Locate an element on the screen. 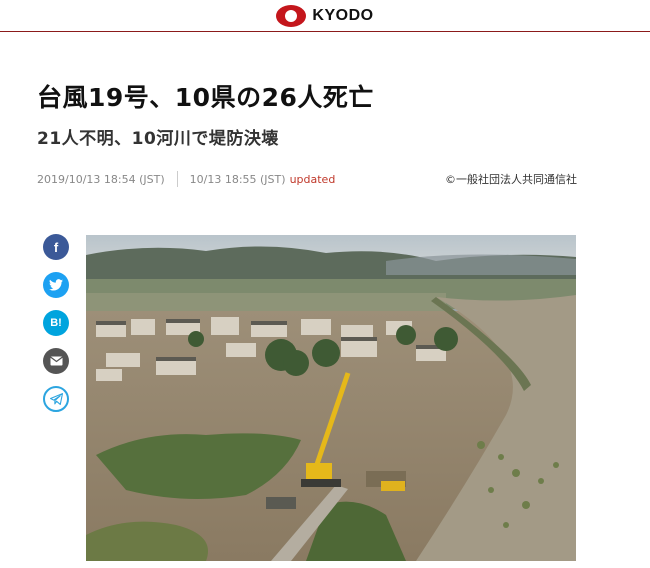  mail-icon is located at coordinates (56, 361).